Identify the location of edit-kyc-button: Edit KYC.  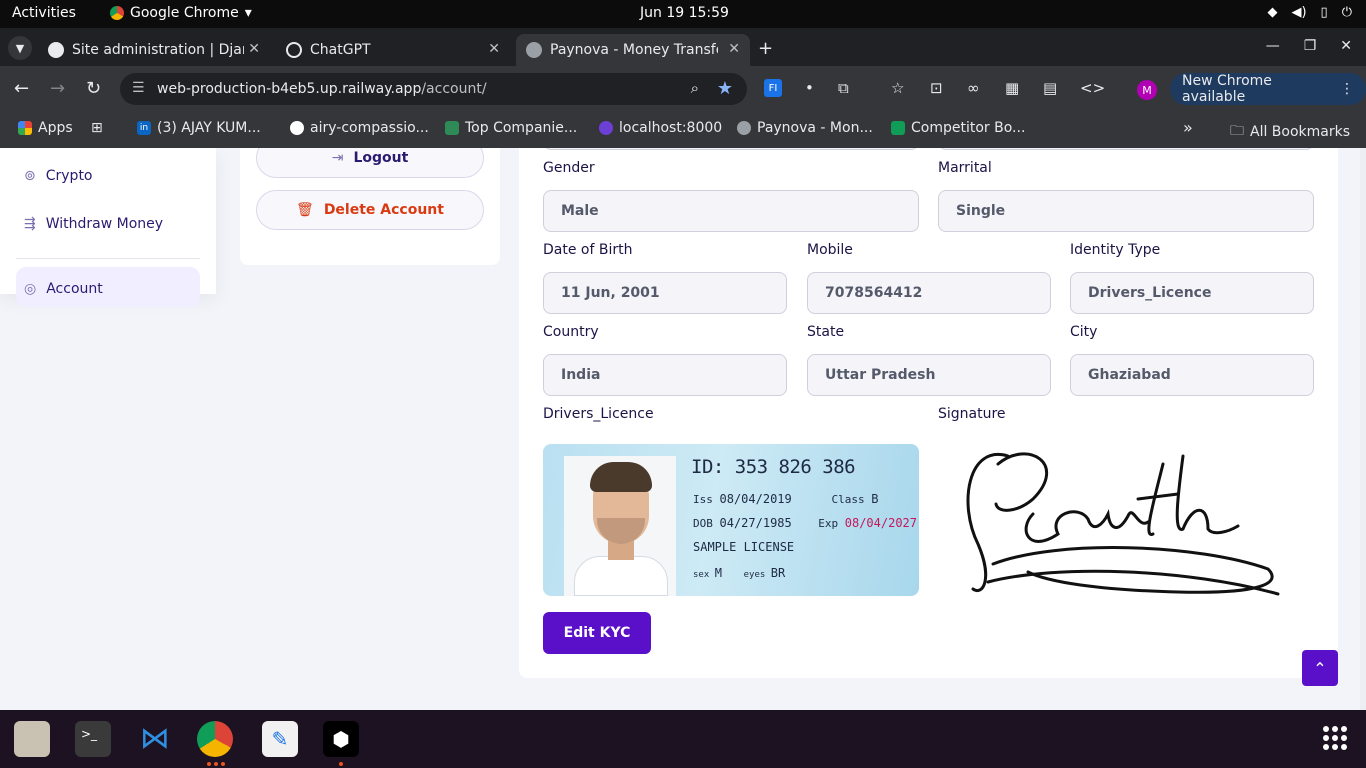
(597, 633).